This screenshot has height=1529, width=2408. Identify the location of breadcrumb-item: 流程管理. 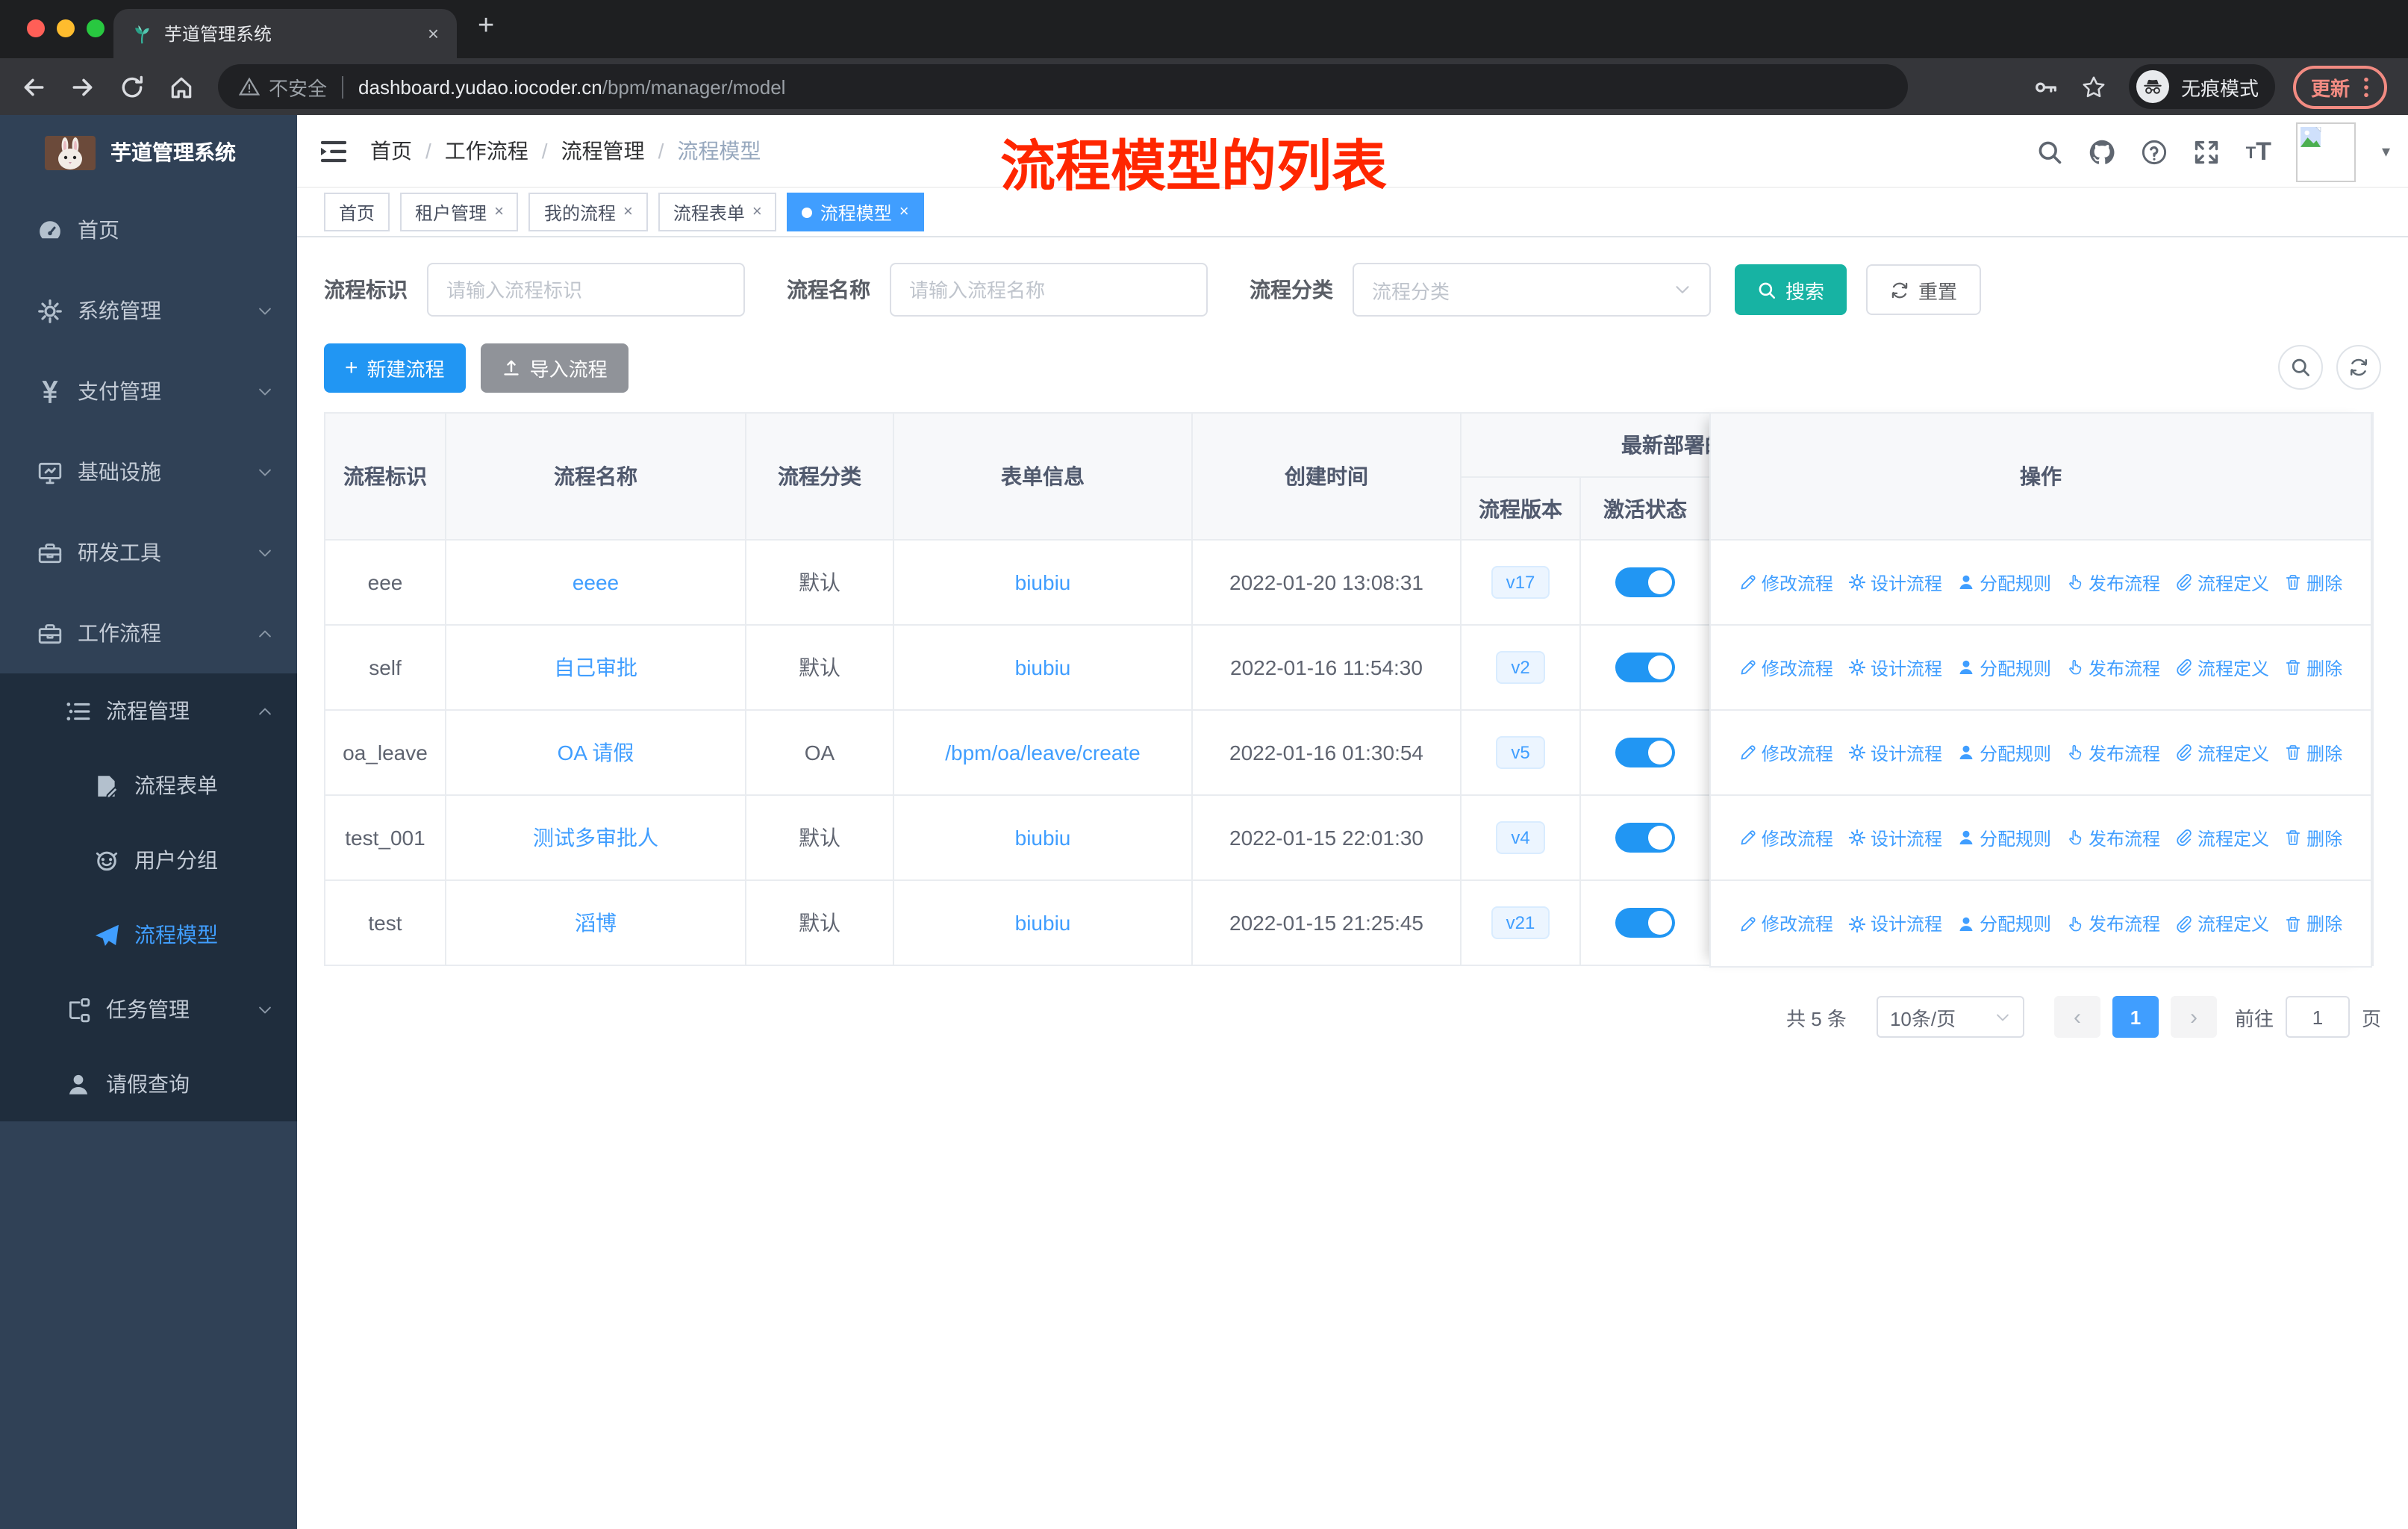
(603, 151).